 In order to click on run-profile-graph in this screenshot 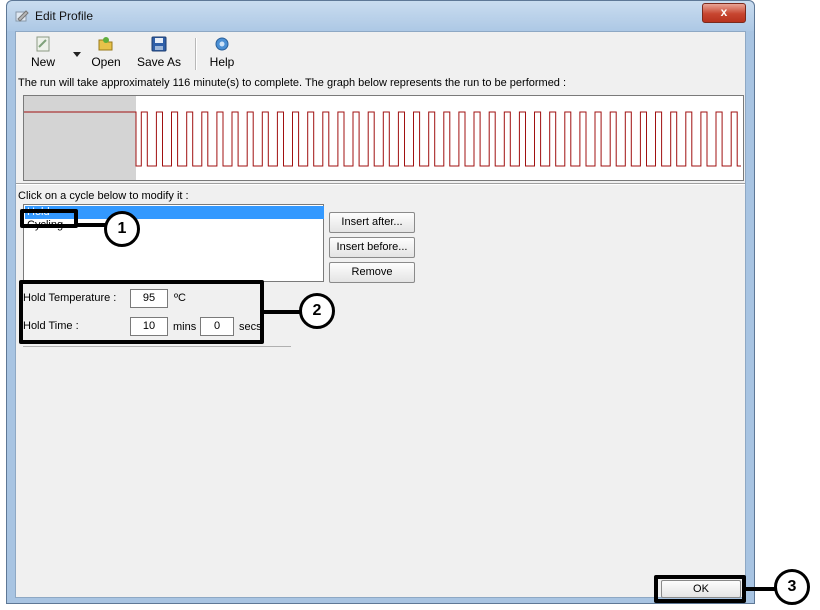, I will do `click(383, 138)`.